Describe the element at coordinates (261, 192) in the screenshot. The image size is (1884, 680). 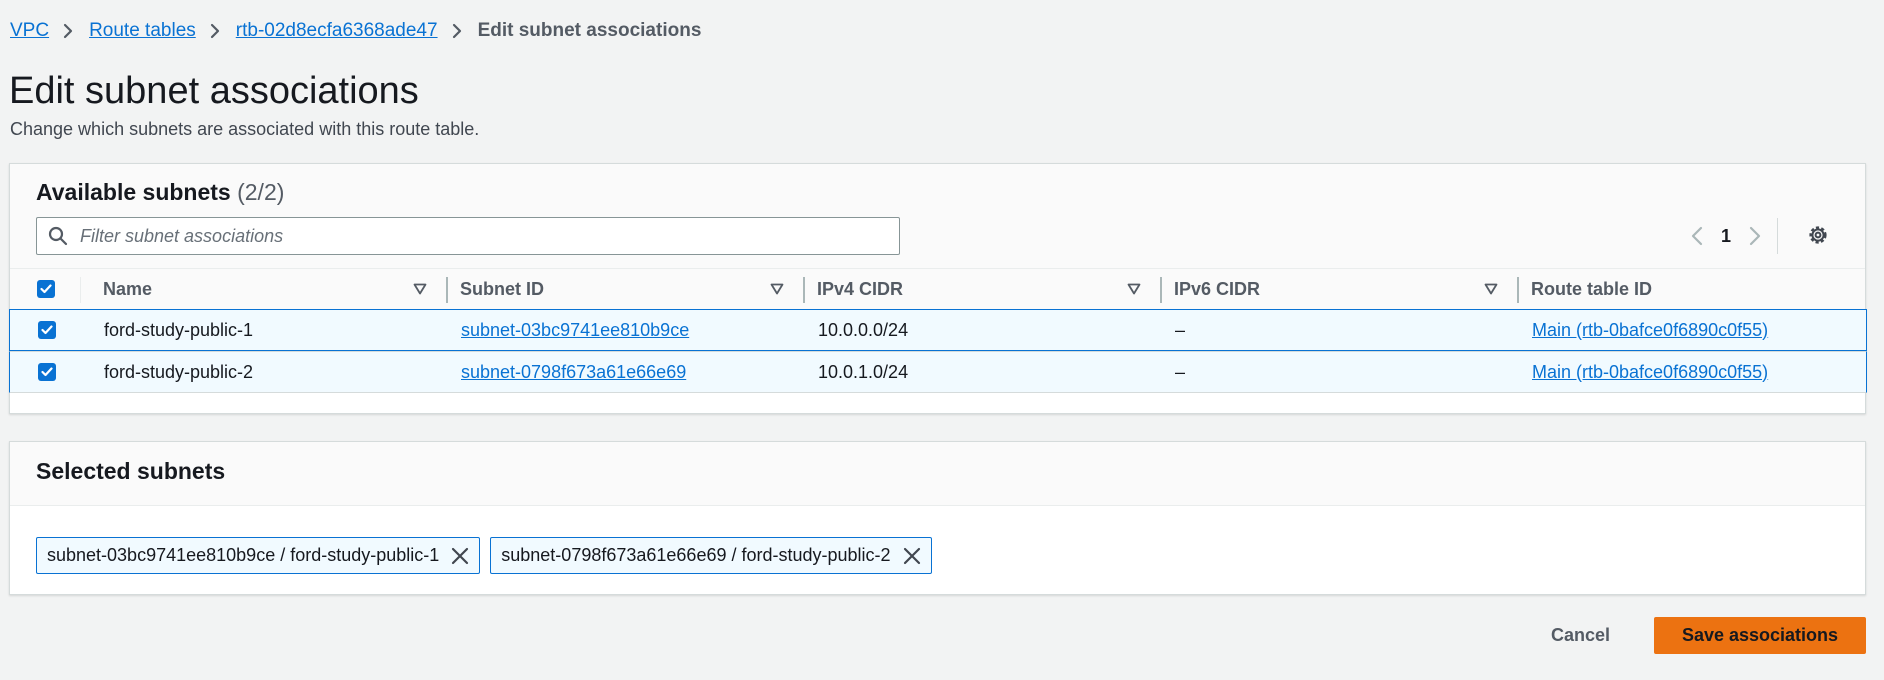
I see `available-subnets-count: (2/2)` at that location.